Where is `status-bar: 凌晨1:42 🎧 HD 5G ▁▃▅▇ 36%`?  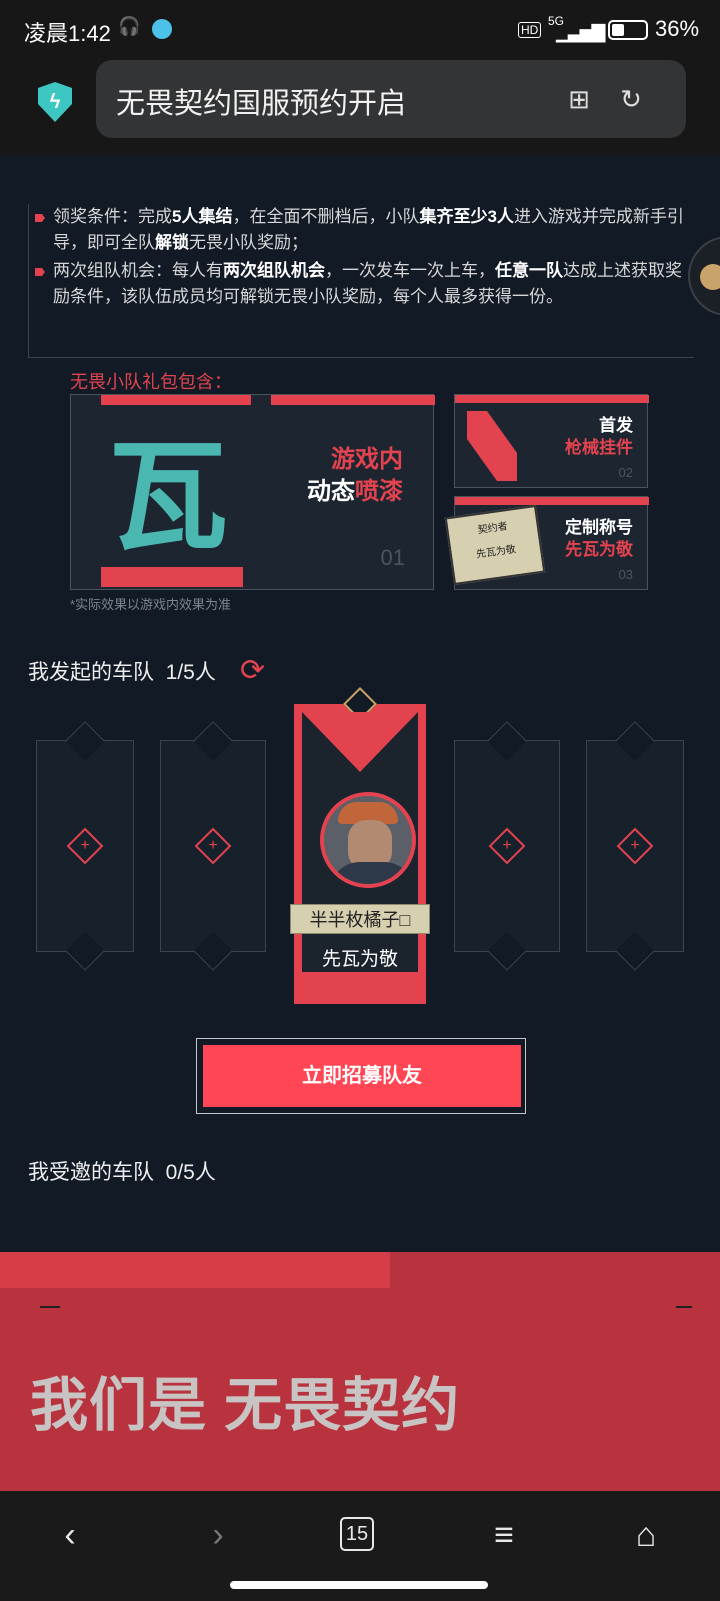
status-bar: 凌晨1:42 🎧 HD 5G ▁▃▅▇ 36% is located at coordinates (360, 30).